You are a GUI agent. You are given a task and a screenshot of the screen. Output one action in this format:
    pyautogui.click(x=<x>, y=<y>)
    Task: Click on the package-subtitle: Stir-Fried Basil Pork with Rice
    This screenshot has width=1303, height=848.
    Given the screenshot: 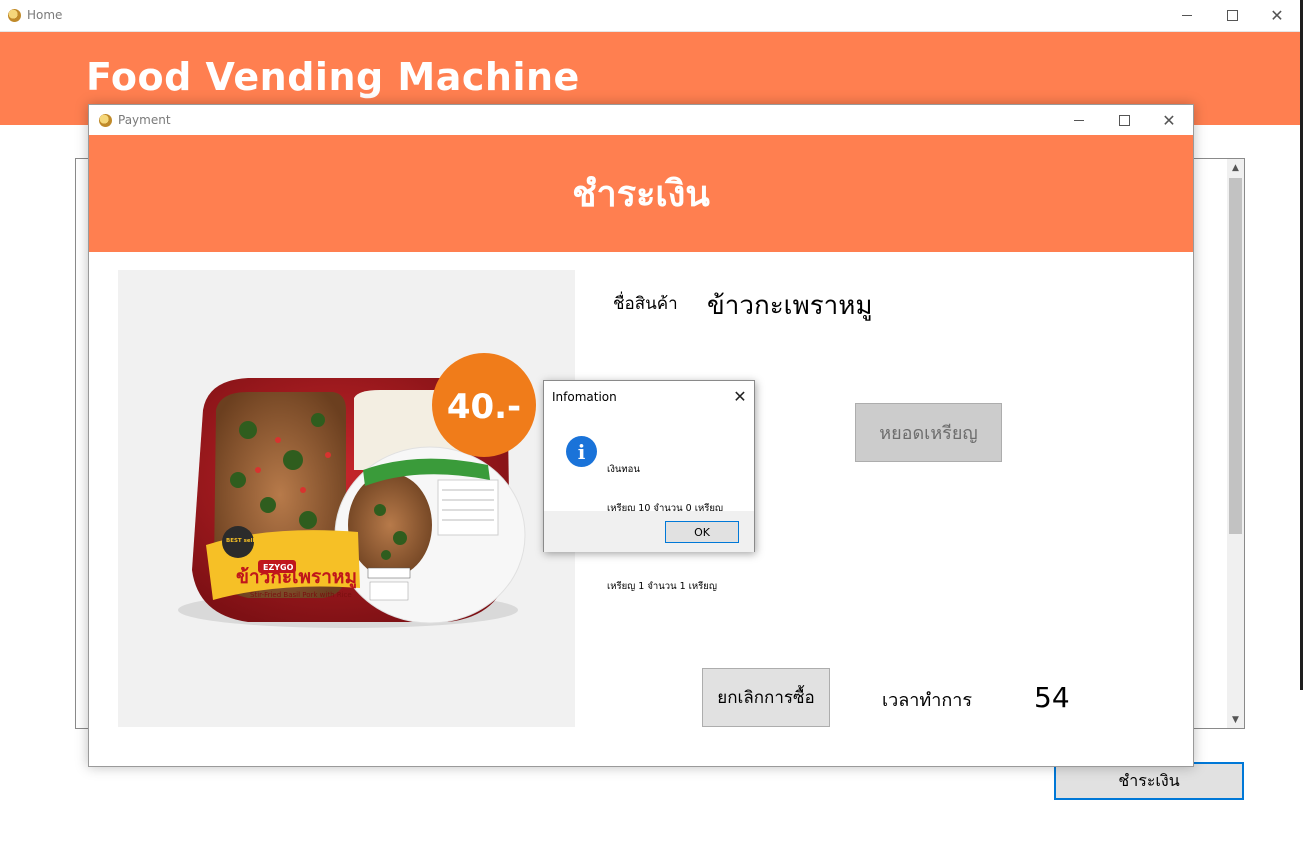 What is the action you would take?
    pyautogui.click(x=301, y=595)
    